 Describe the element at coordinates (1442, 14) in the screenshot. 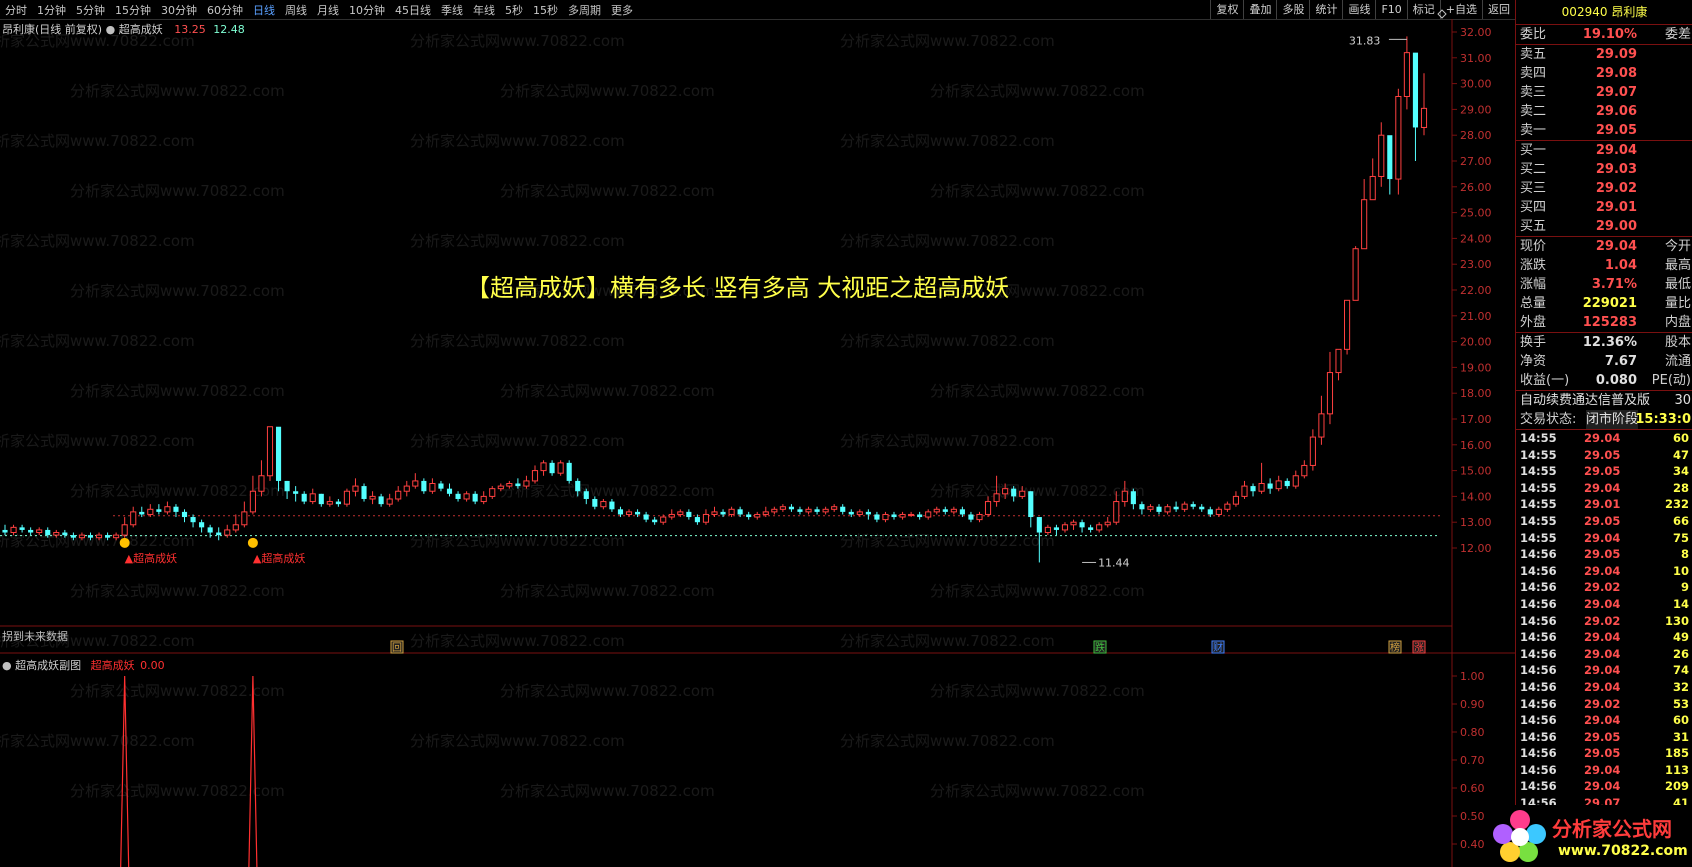

I see `diamond-icon` at that location.